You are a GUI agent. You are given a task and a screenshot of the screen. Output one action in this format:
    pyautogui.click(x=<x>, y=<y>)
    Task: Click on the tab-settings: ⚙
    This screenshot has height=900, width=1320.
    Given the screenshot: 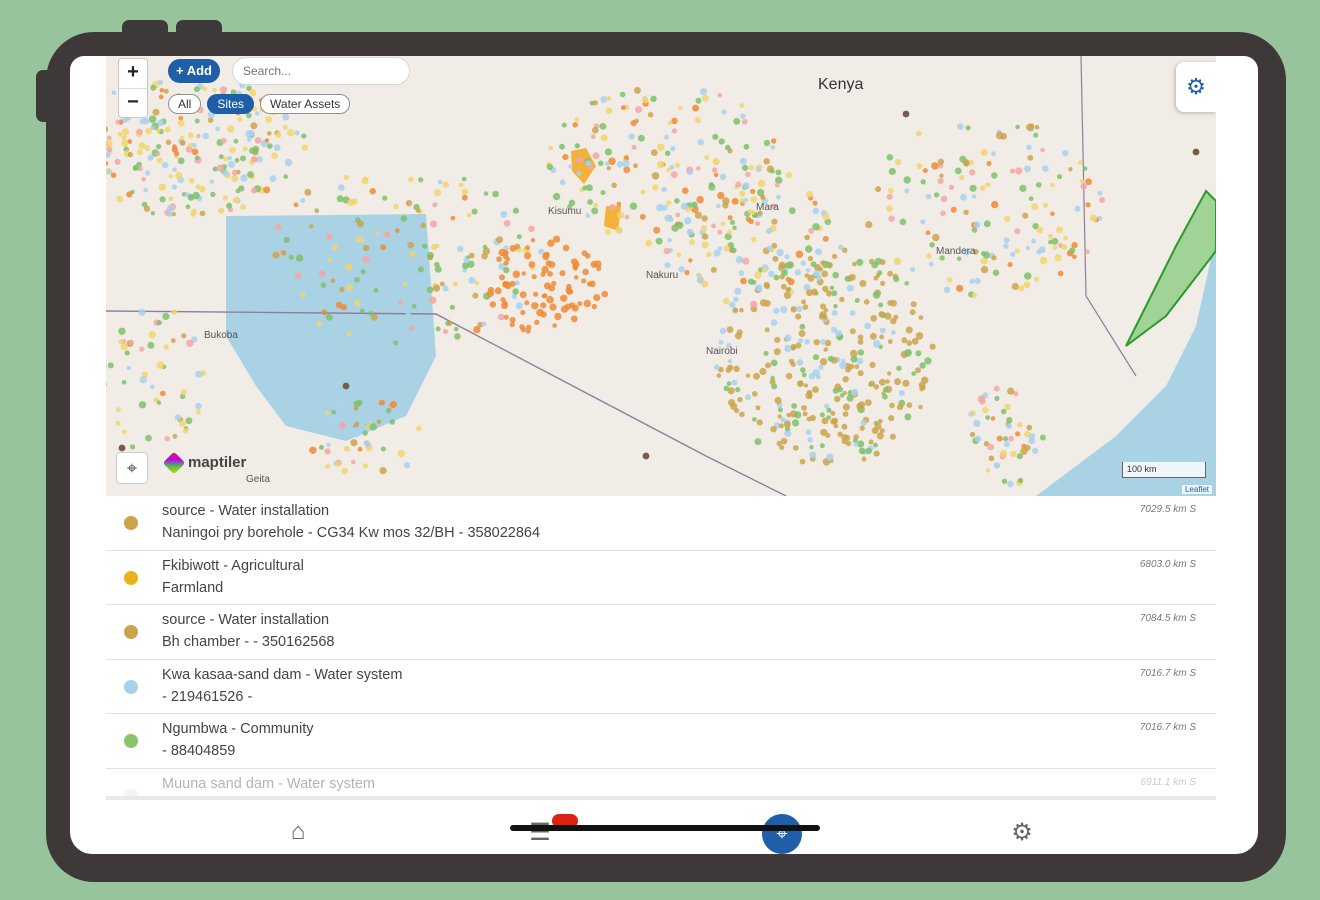 What is the action you would take?
    pyautogui.click(x=1022, y=835)
    